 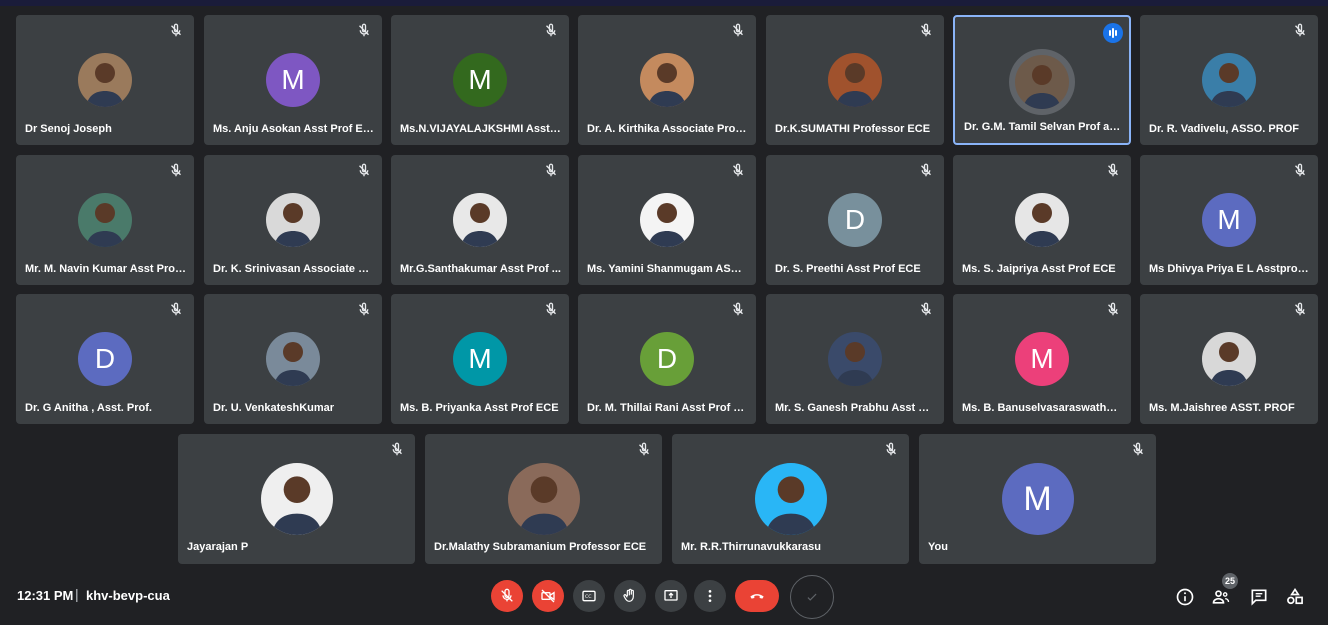 I want to click on check-icon, so click(x=812, y=597).